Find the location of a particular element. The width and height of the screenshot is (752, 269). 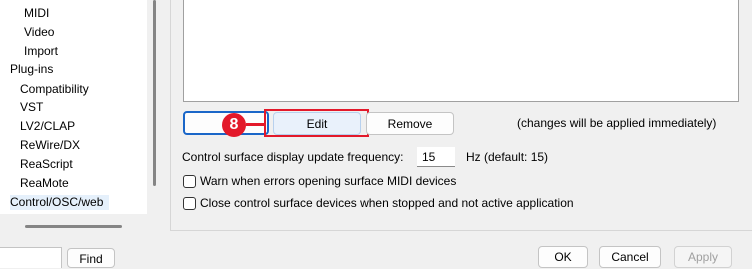

tree-item-reascript: ReaScript is located at coordinates (46, 164).